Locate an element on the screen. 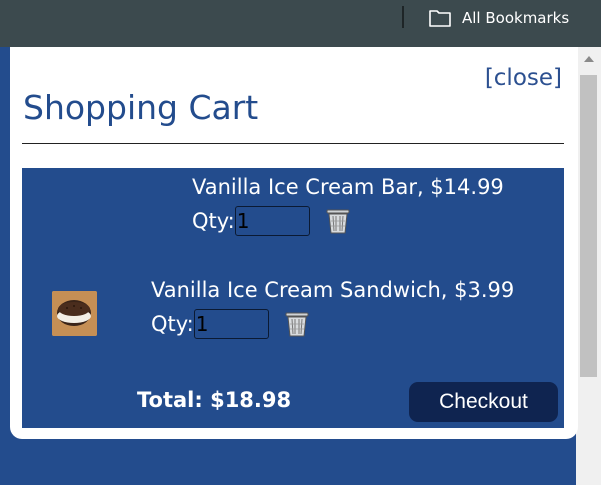  ice-cream-sandwich-image is located at coordinates (74, 313).